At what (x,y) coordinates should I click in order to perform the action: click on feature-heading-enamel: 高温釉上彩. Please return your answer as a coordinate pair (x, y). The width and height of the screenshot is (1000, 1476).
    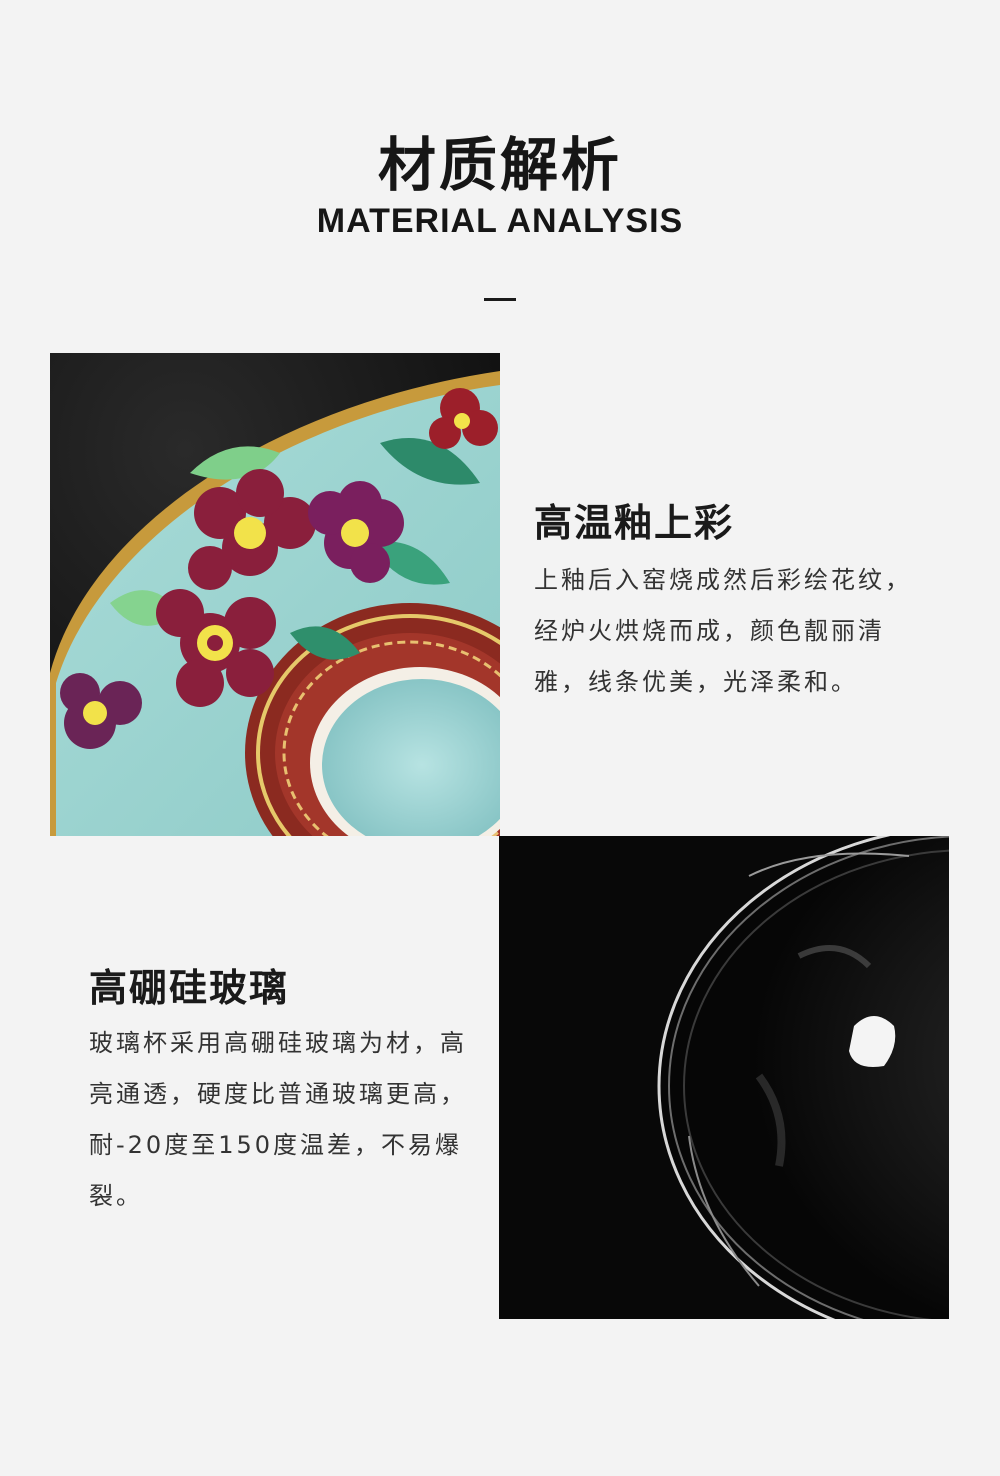
    Looking at the image, I should click on (634, 523).